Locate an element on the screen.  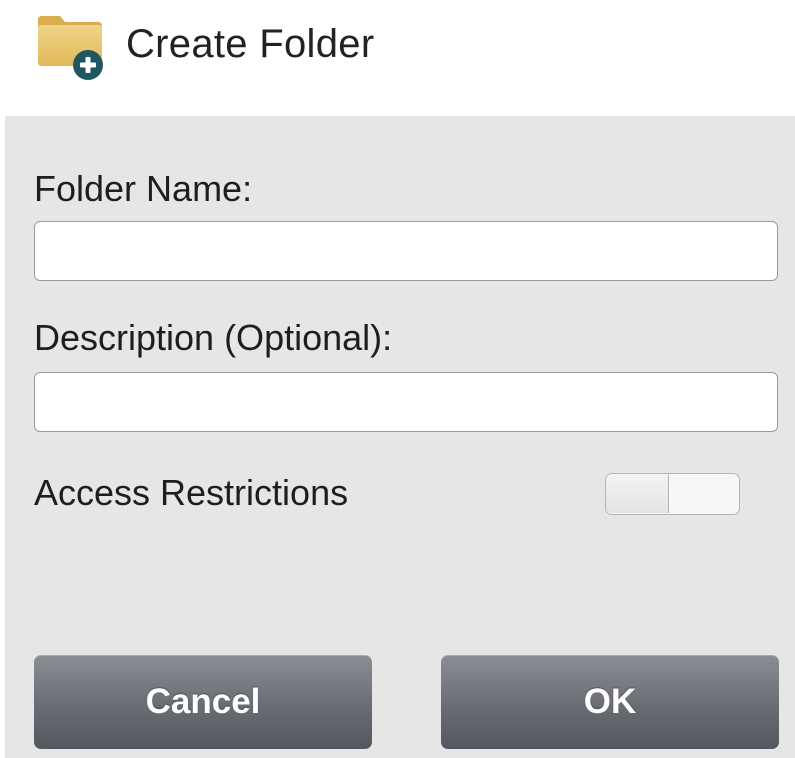
cancel-button: Cancel is located at coordinates (203, 702).